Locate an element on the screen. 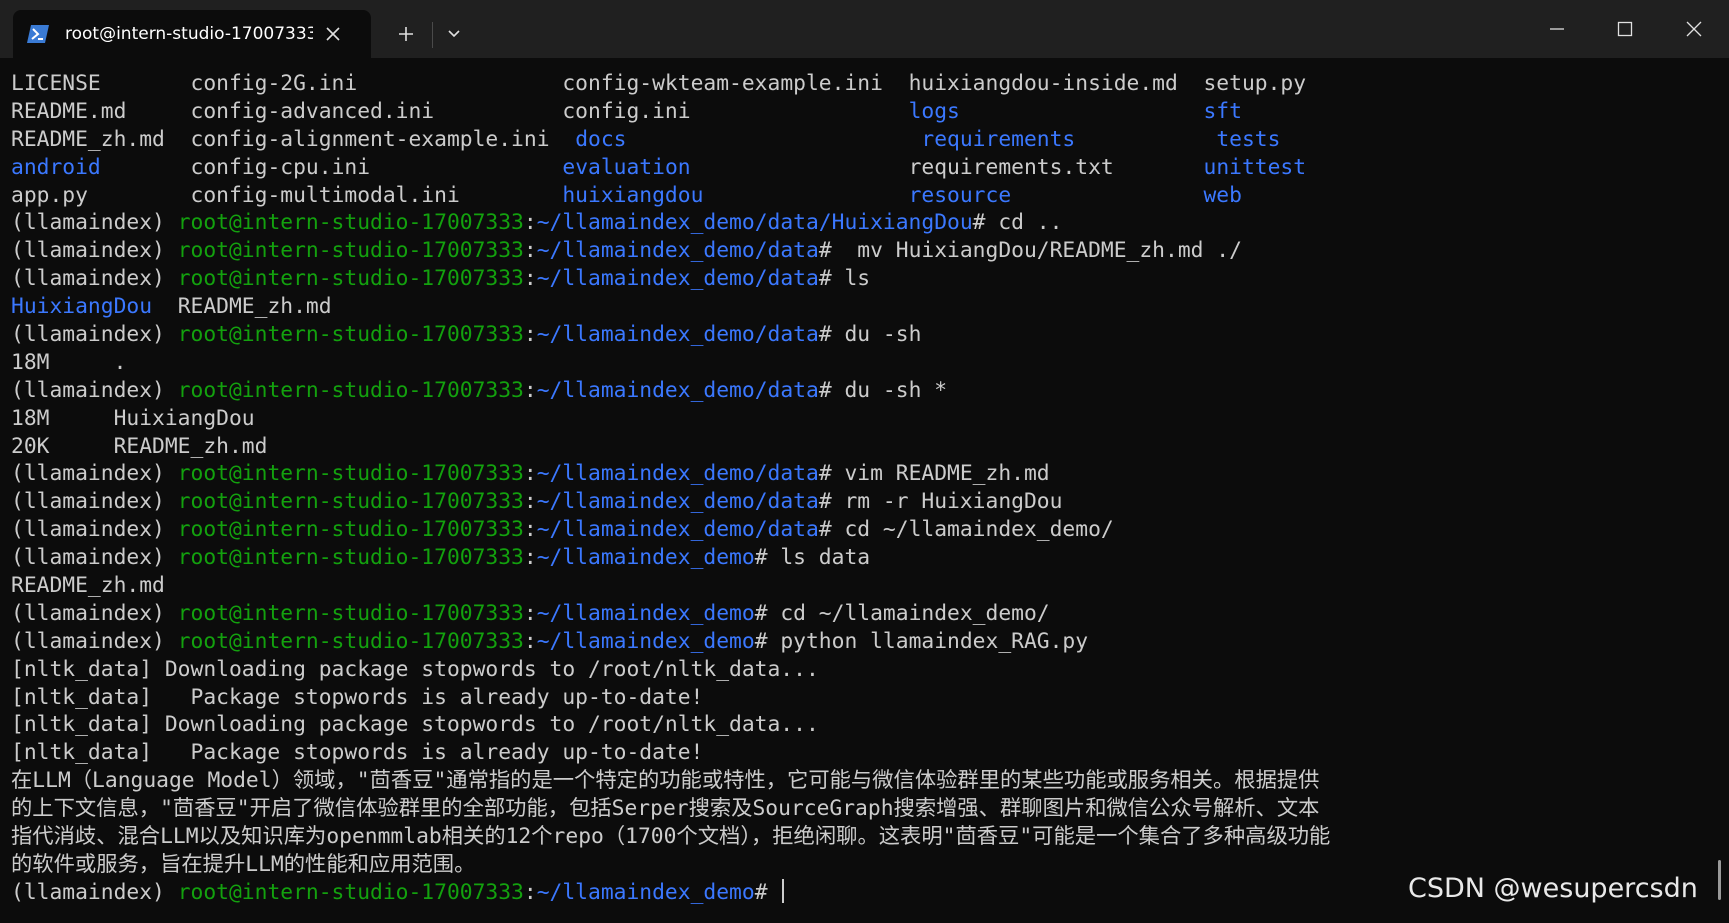  directory-text: android is located at coordinates (56, 167).